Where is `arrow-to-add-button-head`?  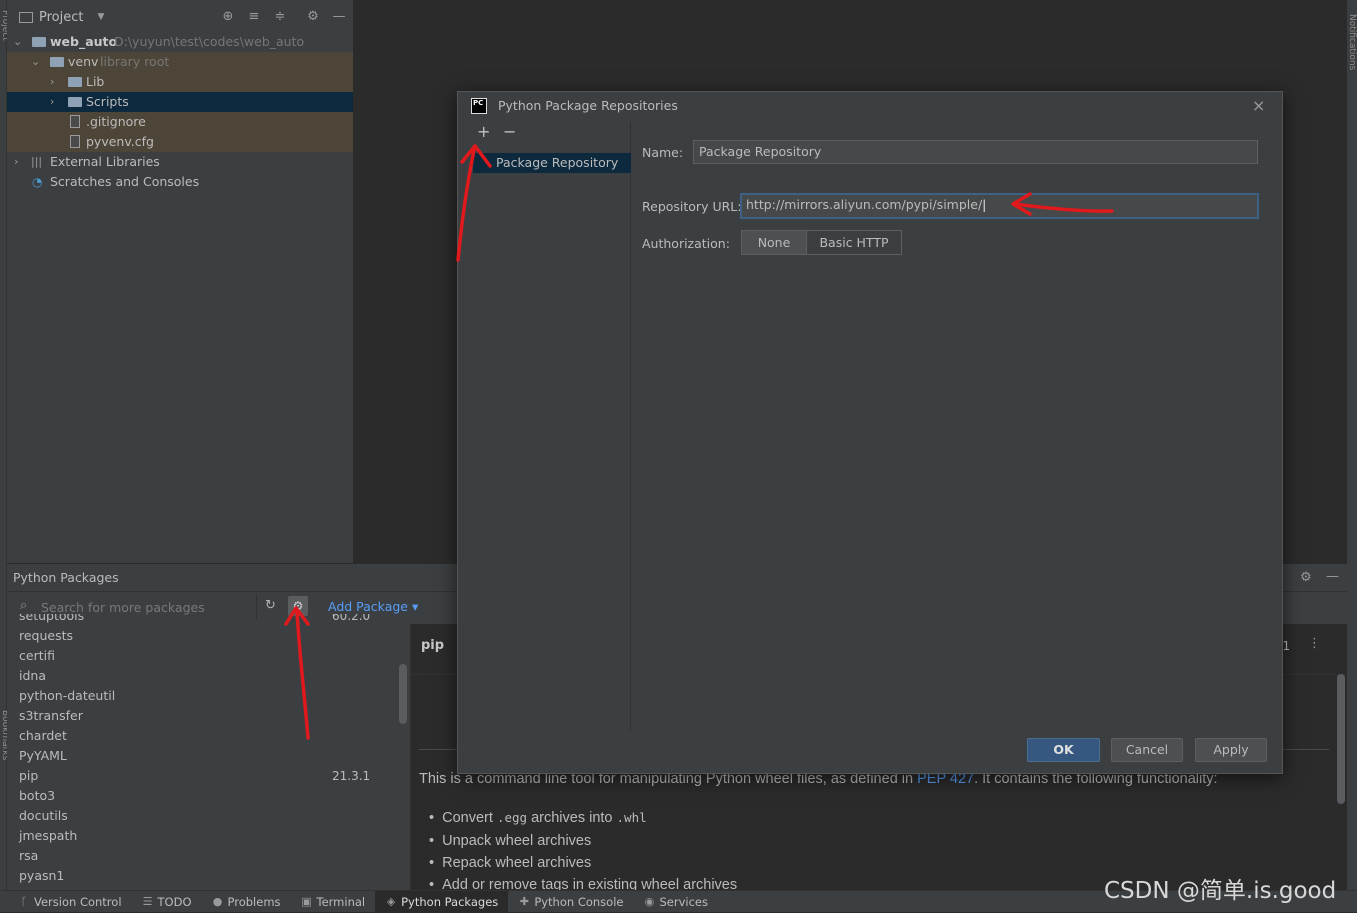
arrow-to-add-button-head is located at coordinates (476, 156).